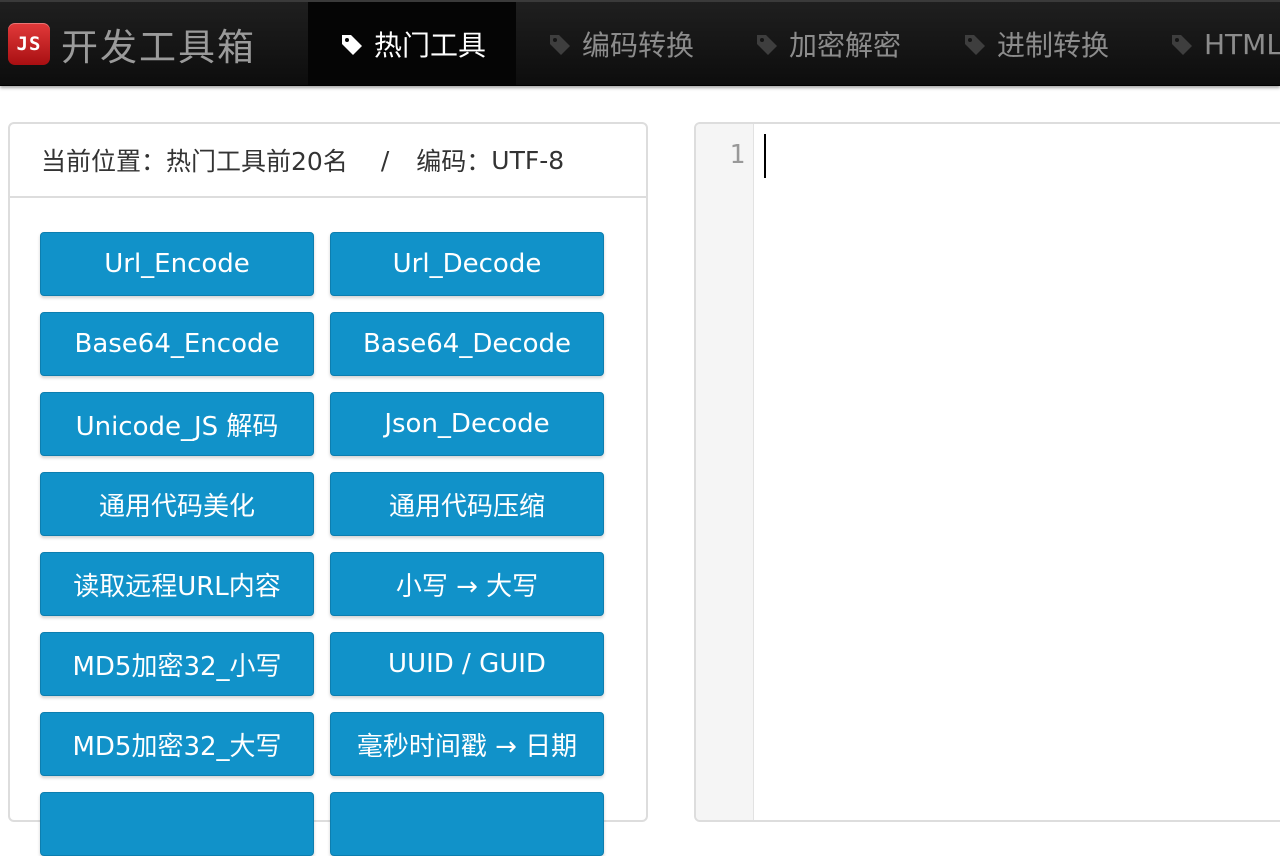 The height and width of the screenshot is (856, 1280). I want to click on tab-hot-tools: 热门工具, so click(412, 43).